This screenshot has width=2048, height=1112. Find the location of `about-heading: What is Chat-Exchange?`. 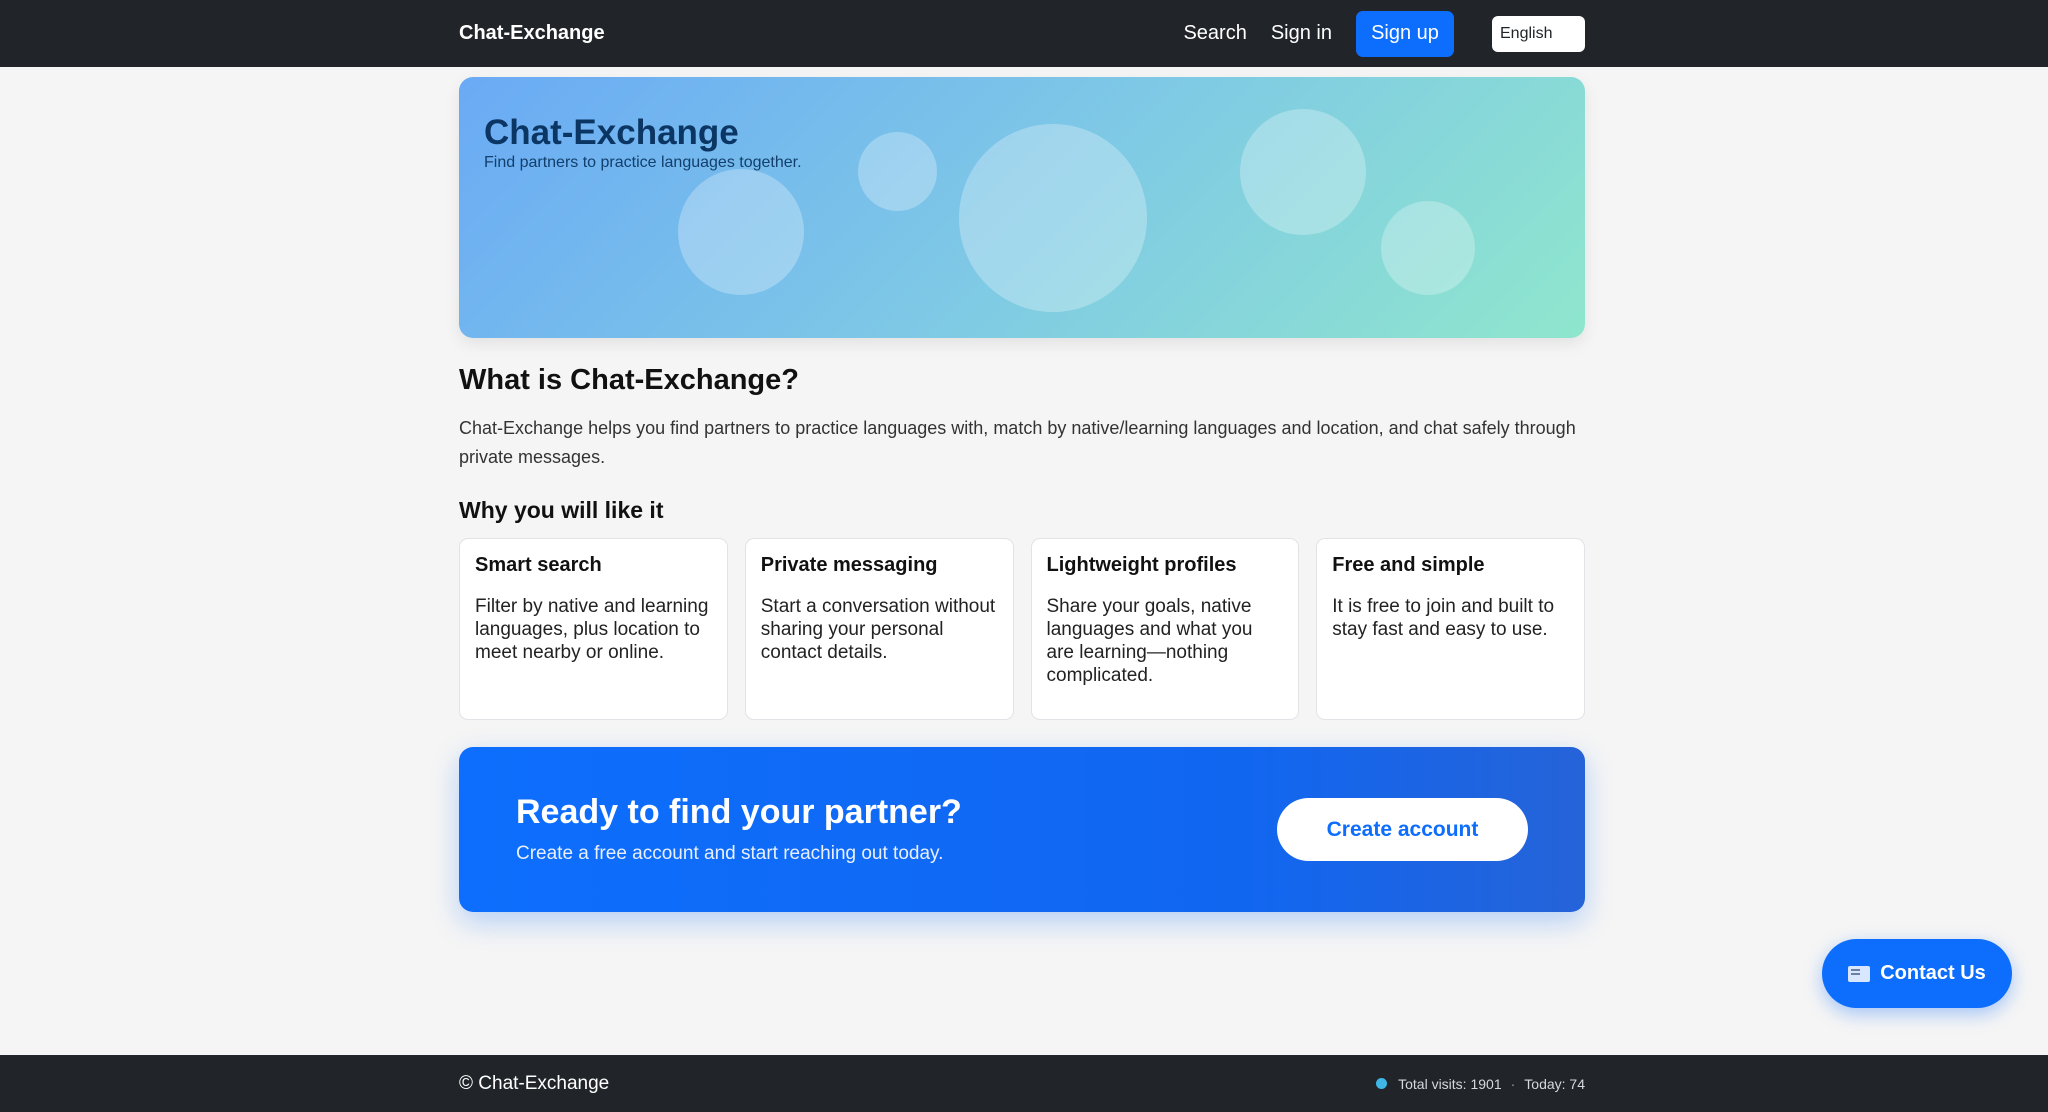

about-heading: What is Chat-Exchange? is located at coordinates (629, 380).